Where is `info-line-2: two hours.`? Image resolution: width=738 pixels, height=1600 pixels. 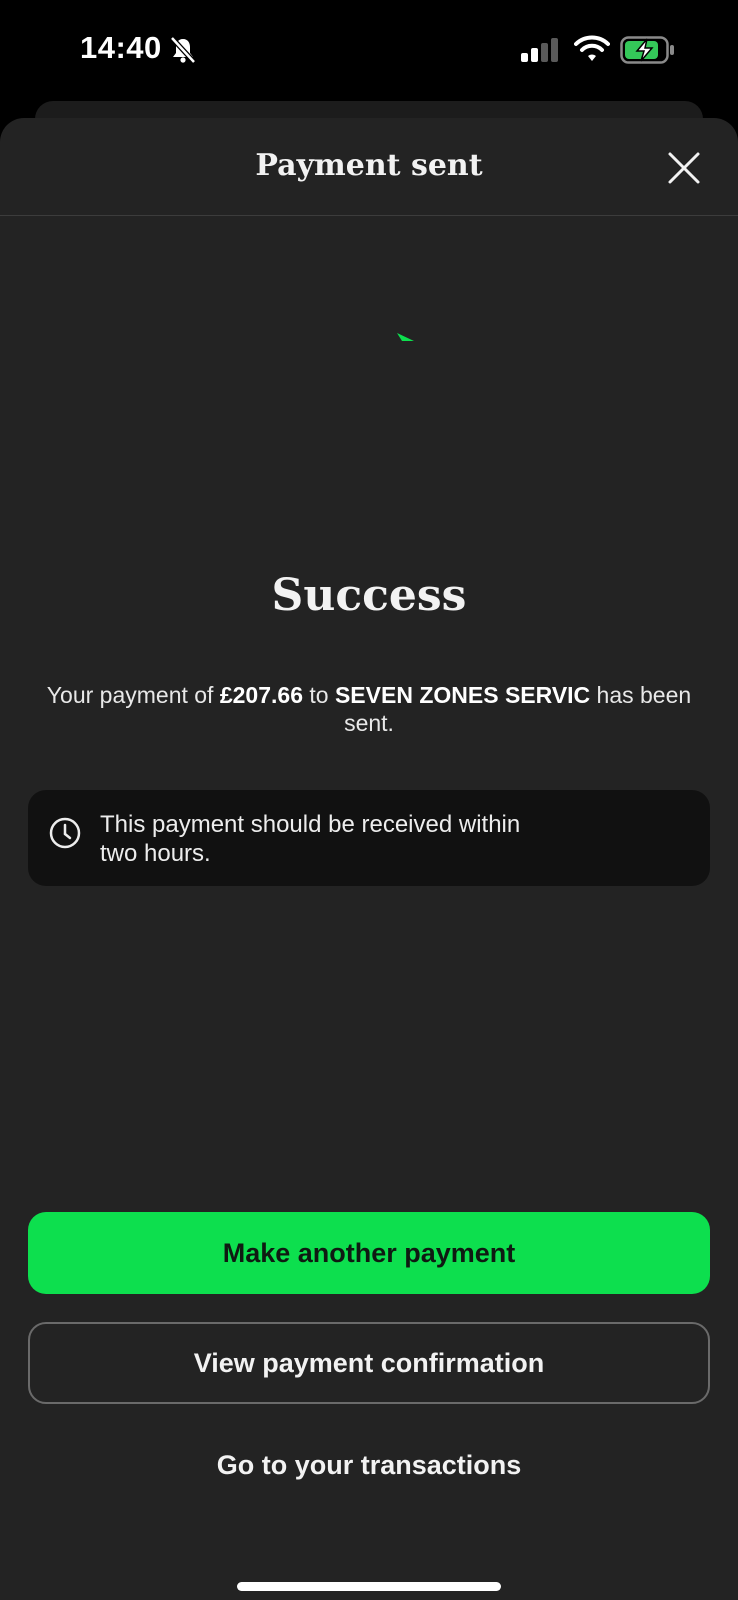 info-line-2: two hours. is located at coordinates (155, 853).